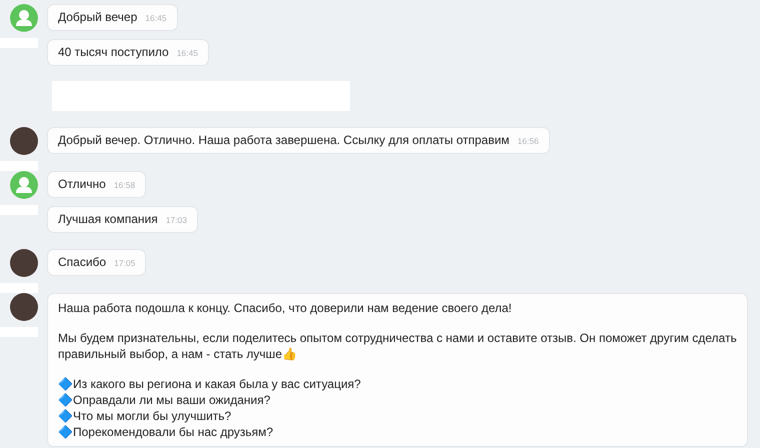 The width and height of the screenshot is (760, 448). What do you see at coordinates (82, 262) in the screenshot?
I see `message-text: Спасибо` at bounding box center [82, 262].